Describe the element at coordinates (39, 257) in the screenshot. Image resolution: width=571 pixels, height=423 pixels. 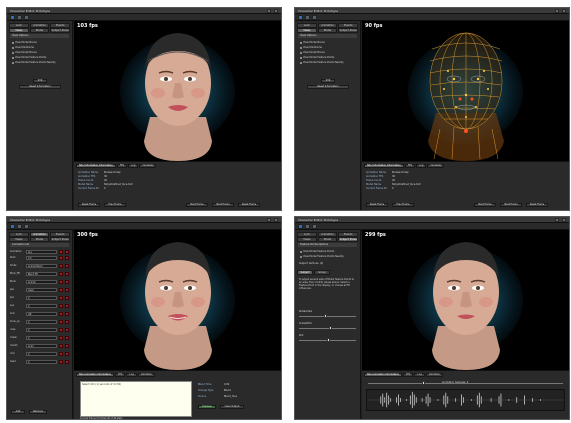
I see `list-item: blink 0.5` at that location.